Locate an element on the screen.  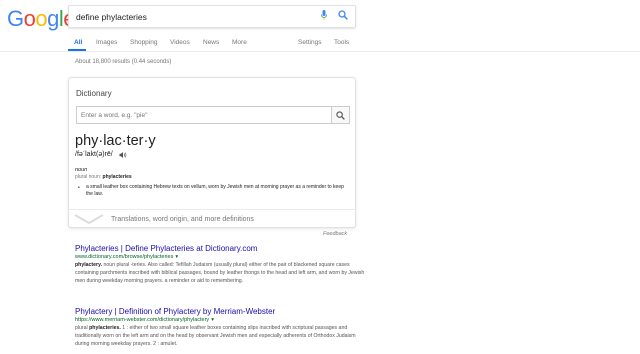
dictionary-search-button is located at coordinates (341, 115).